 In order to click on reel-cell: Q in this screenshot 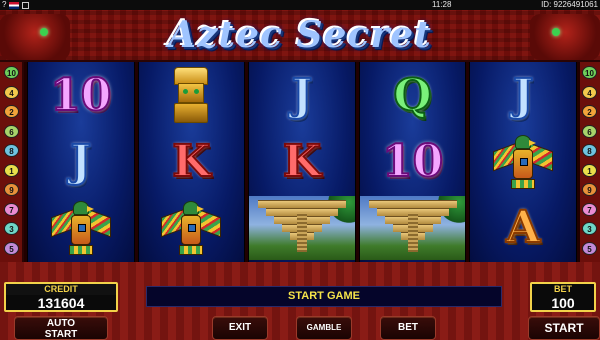, I will do `click(413, 96)`.